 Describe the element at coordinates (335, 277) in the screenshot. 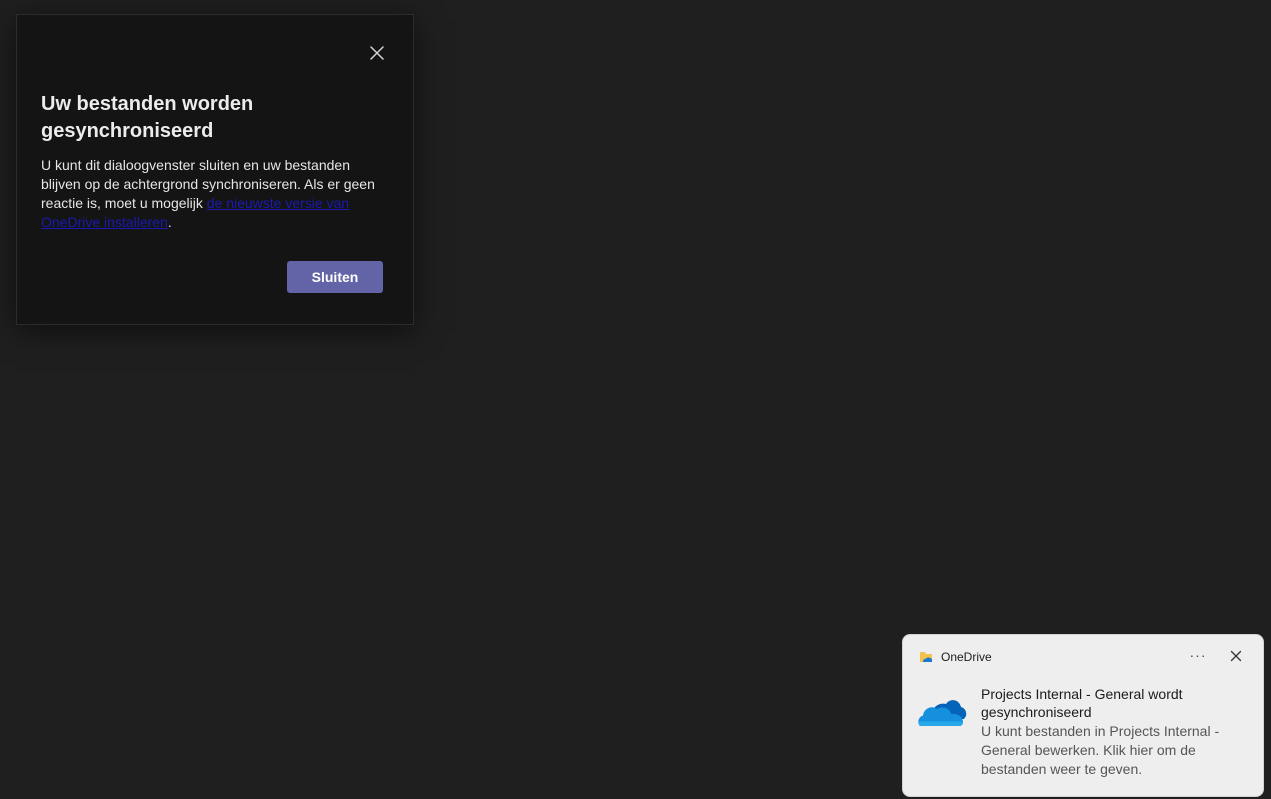

I see `close-button: Sluiten` at that location.